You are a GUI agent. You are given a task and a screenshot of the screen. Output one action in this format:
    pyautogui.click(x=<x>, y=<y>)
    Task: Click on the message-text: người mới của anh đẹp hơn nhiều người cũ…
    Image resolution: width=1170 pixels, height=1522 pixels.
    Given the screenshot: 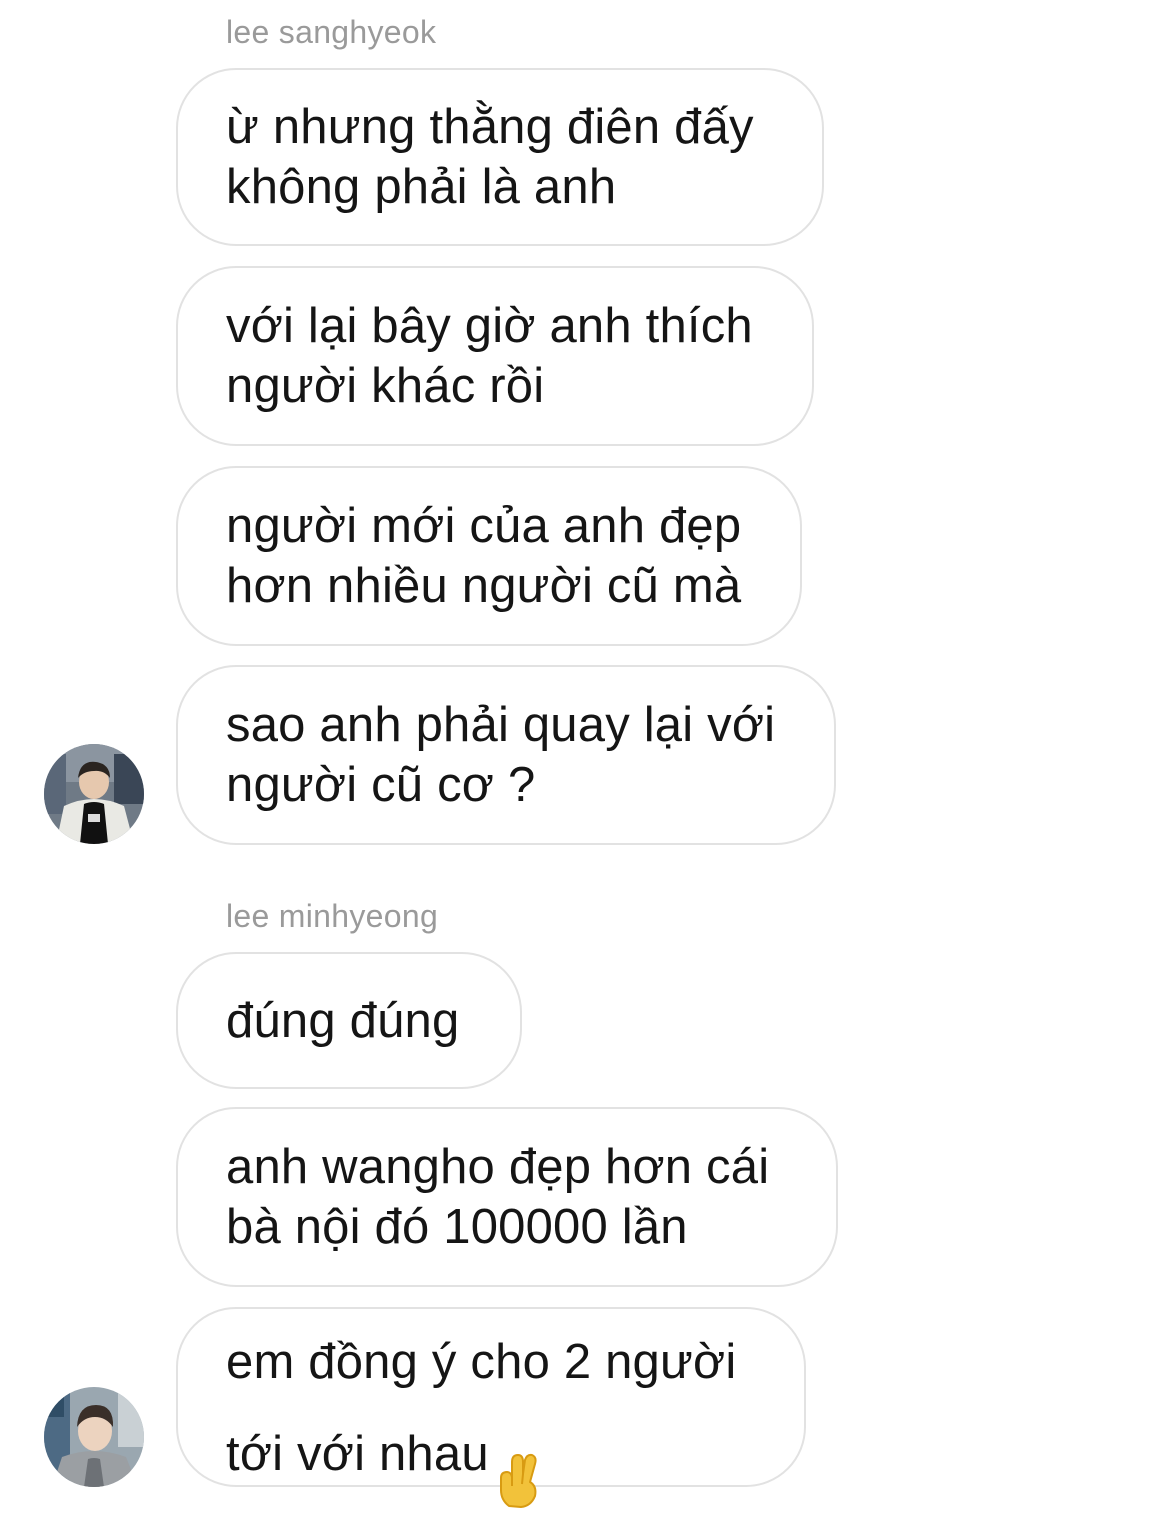 What is the action you would take?
    pyautogui.click(x=484, y=556)
    